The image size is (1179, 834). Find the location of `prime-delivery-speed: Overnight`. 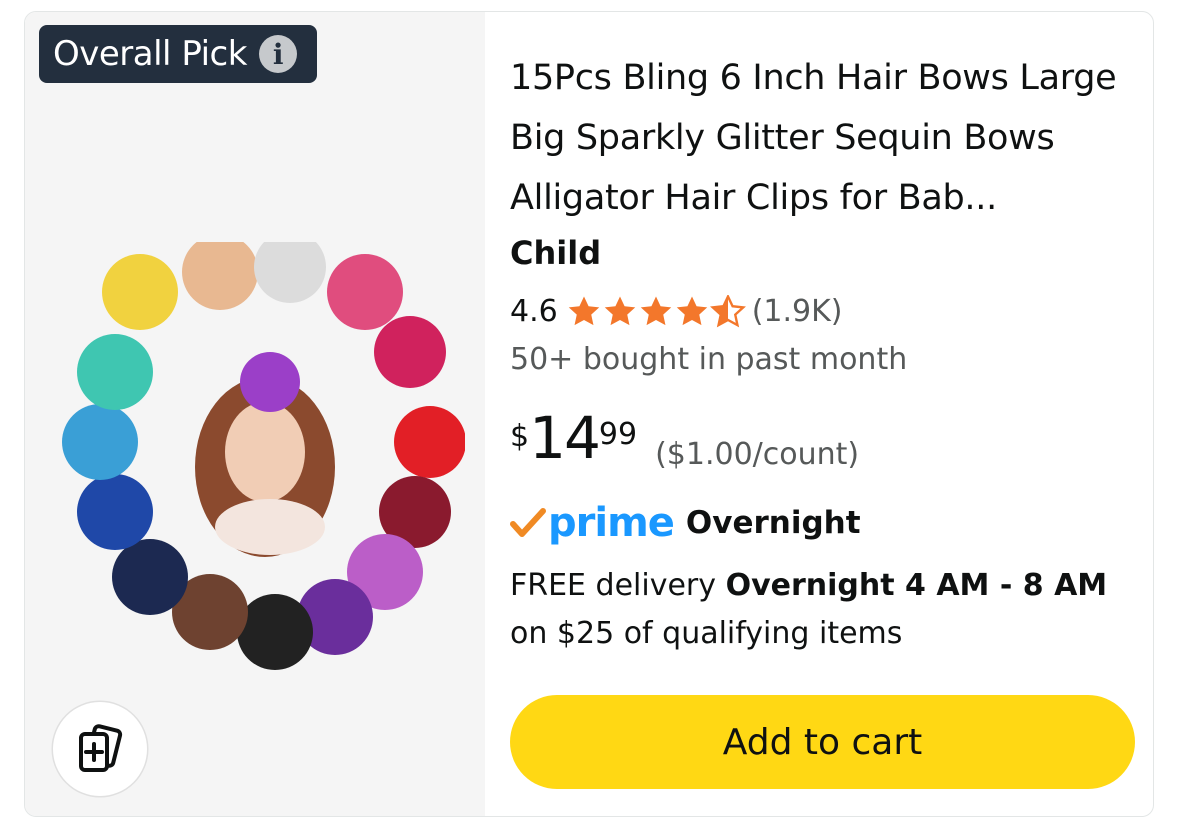

prime-delivery-speed: Overnight is located at coordinates (773, 523).